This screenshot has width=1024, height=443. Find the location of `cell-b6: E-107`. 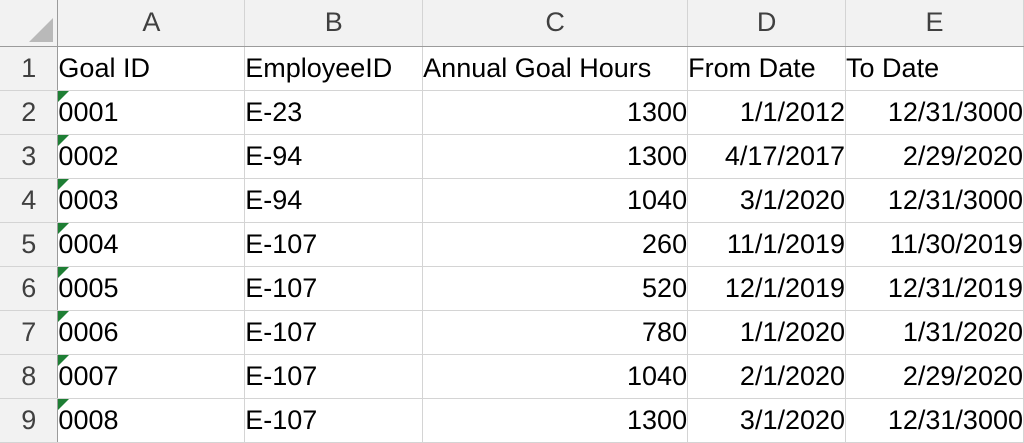

cell-b6: E-107 is located at coordinates (334, 288).